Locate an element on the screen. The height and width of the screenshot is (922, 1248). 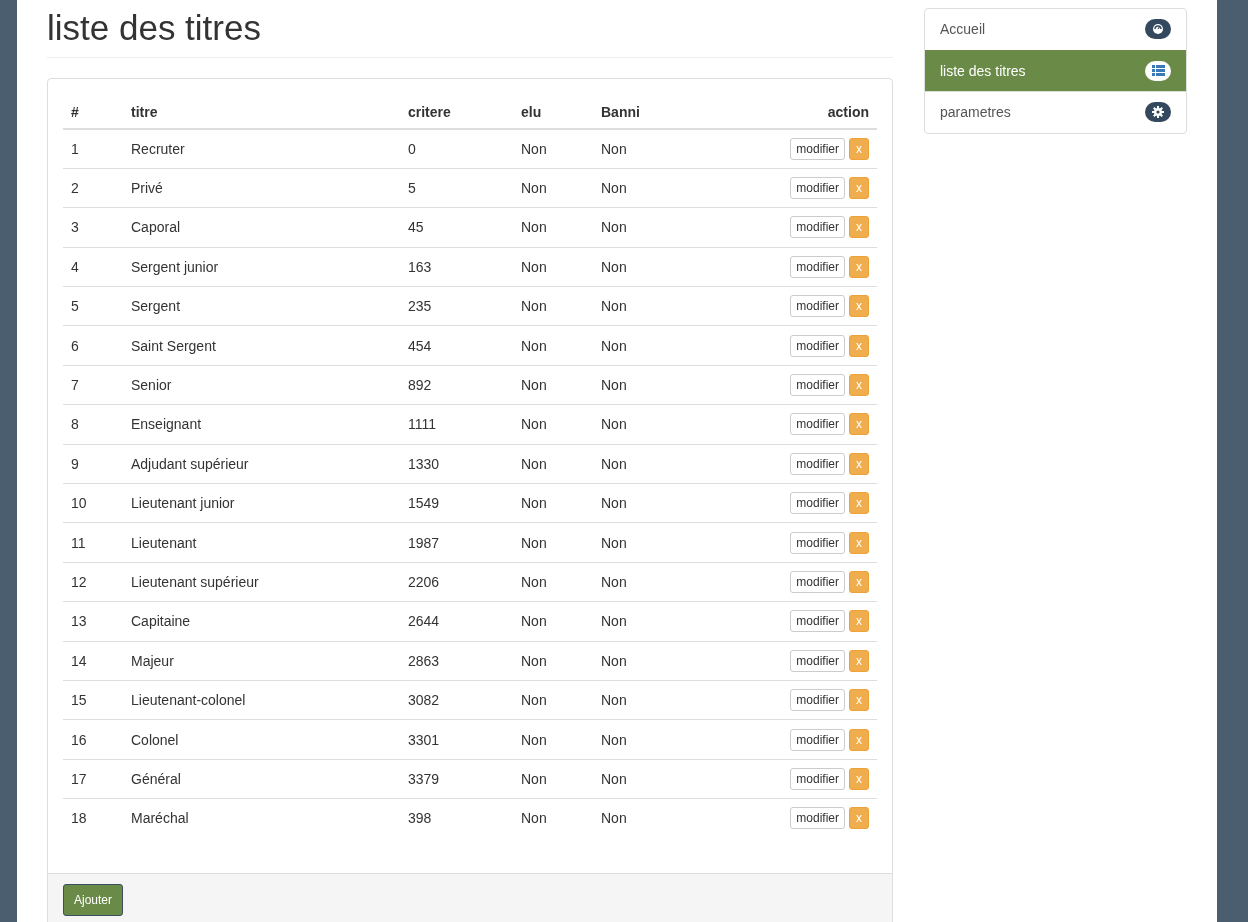
criteria-cell: 163 is located at coordinates (456, 267).